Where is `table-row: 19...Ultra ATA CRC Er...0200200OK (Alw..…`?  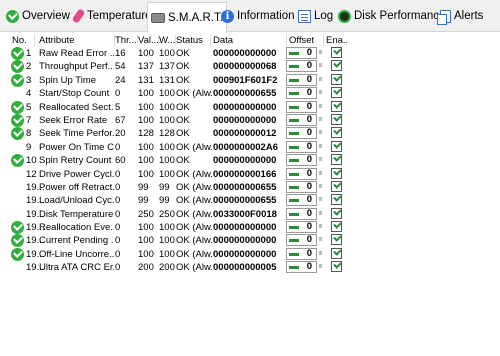
table-row: 19...Ultra ATA CRC Er...0200200OK (Alw..… is located at coordinates (180, 267).